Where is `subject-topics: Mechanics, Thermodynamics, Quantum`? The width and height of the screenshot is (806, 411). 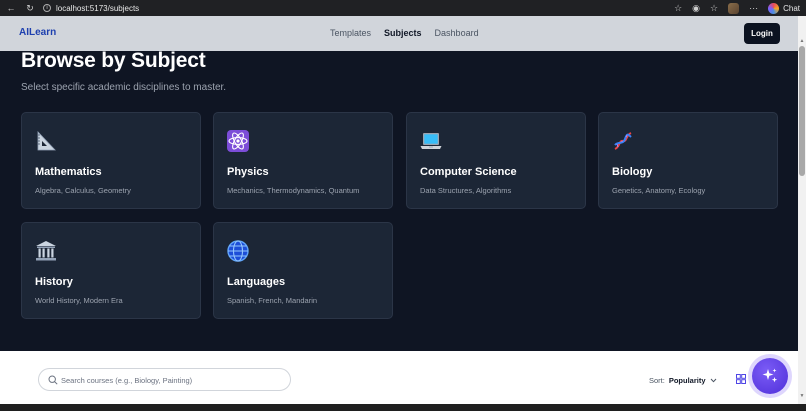 subject-topics: Mechanics, Thermodynamics, Quantum is located at coordinates (293, 190).